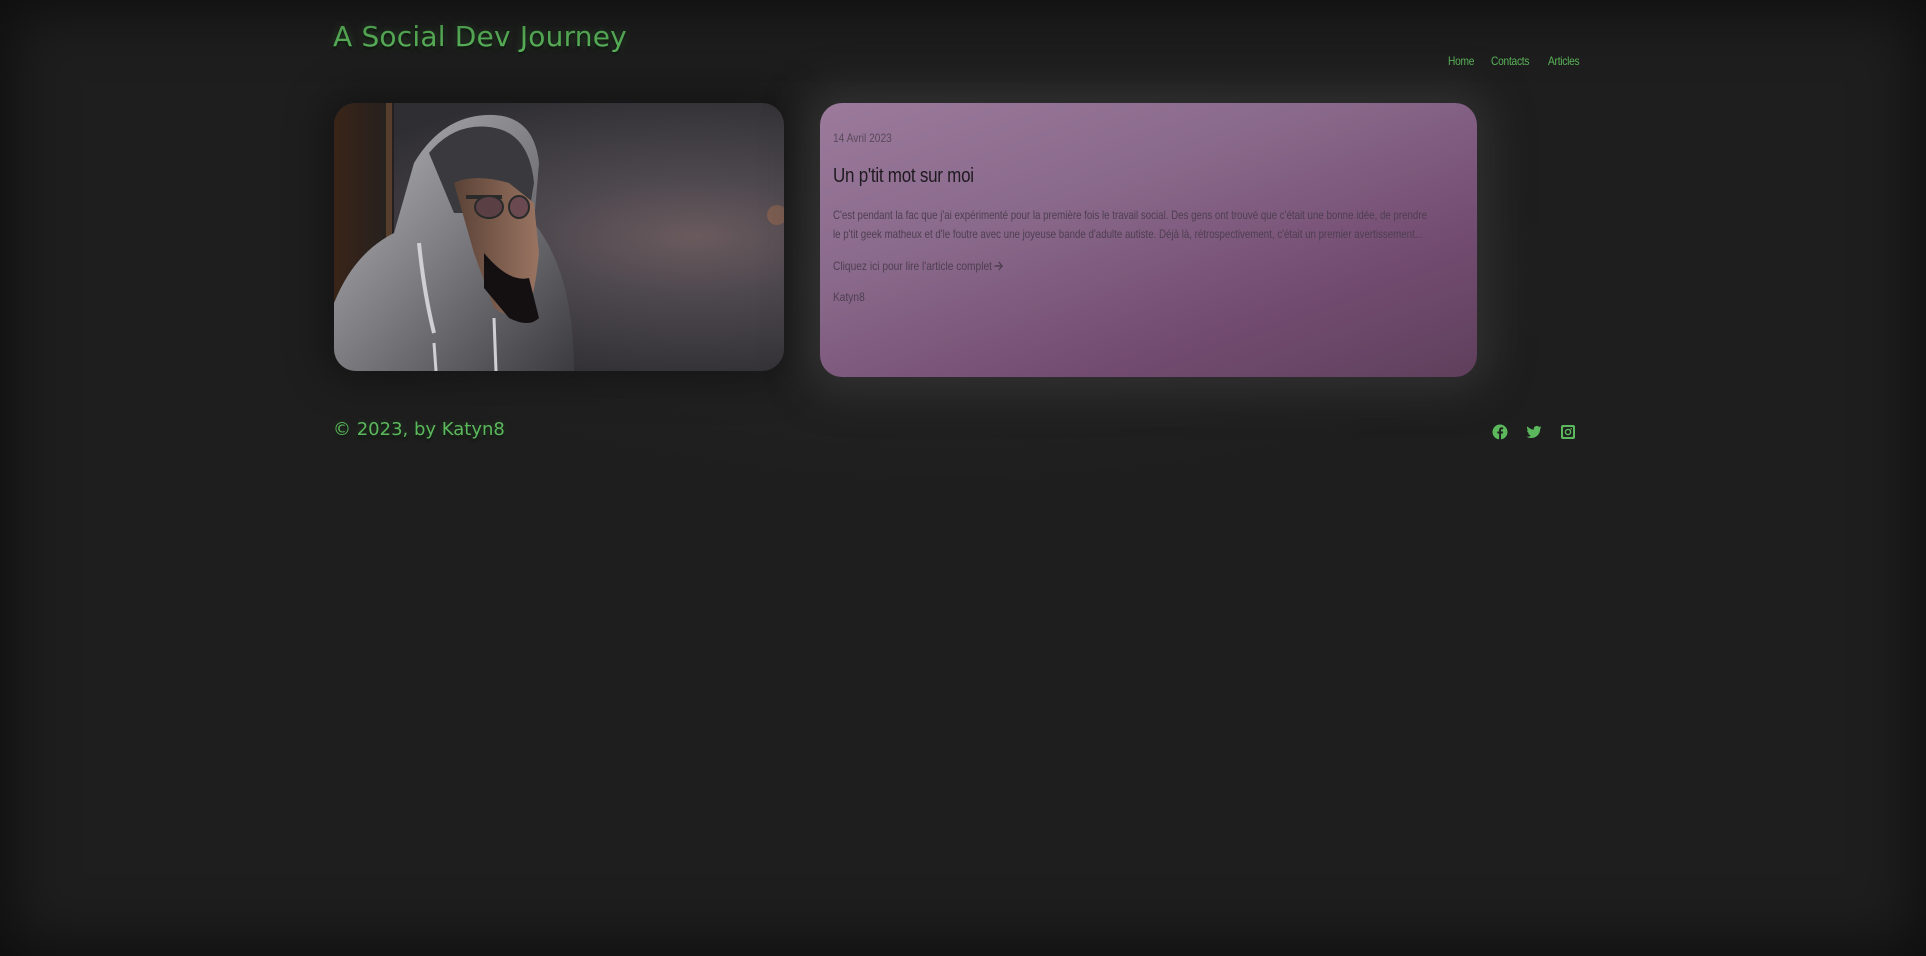  I want to click on read-more-link: Cliquez ici pour lire l'article complet, so click(918, 266).